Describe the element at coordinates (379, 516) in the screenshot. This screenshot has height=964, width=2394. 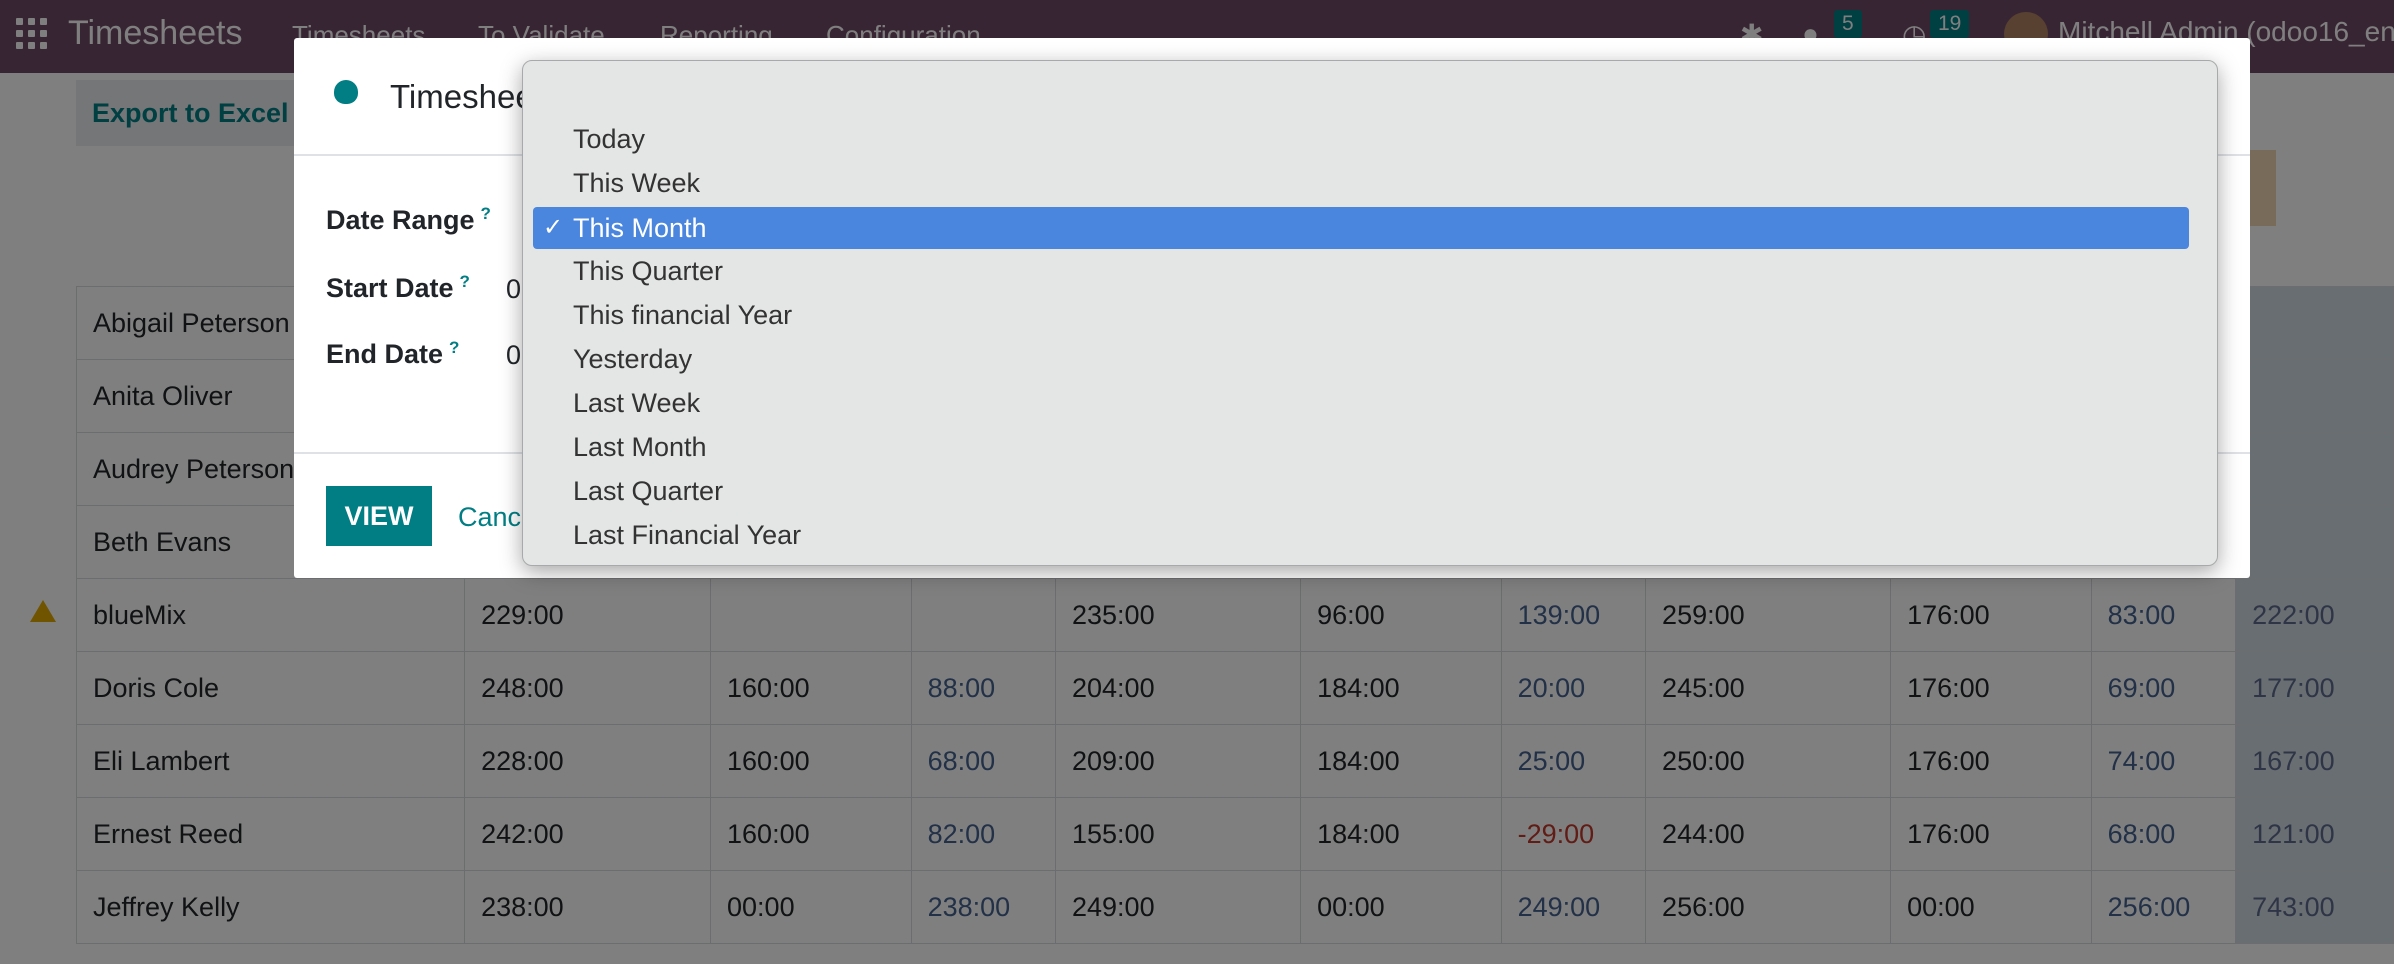
I see `view-button: VIEW` at that location.